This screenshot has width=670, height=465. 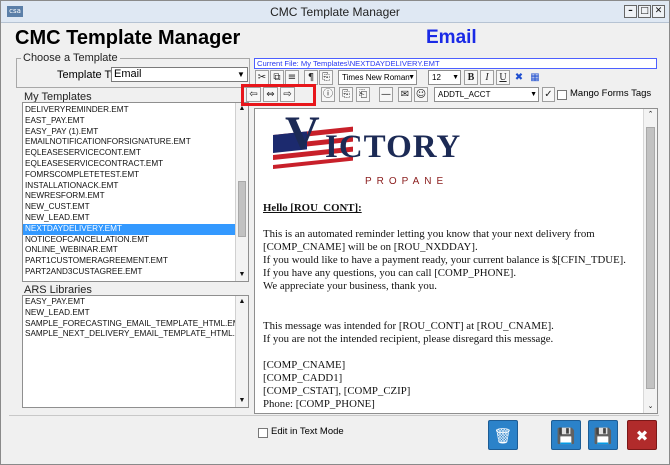 What do you see at coordinates (129, 207) in the screenshot?
I see `template-list-item: NEW_CUST.EMT` at bounding box center [129, 207].